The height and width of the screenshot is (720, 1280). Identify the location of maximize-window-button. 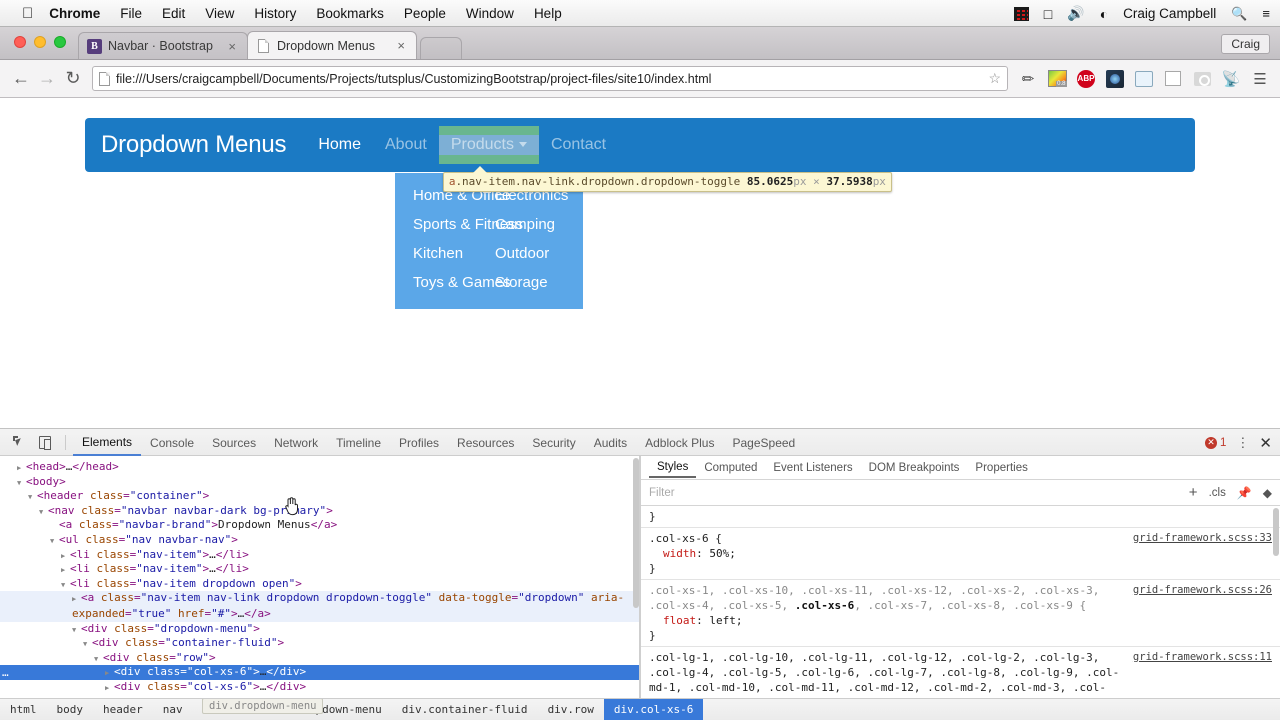
(60, 42).